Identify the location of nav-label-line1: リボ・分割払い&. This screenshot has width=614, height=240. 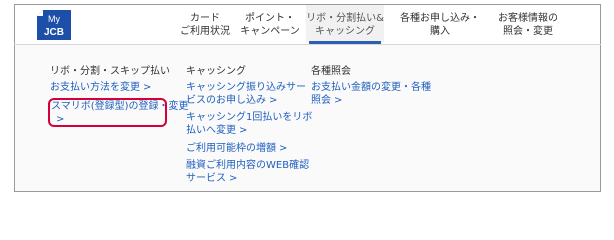
(345, 18).